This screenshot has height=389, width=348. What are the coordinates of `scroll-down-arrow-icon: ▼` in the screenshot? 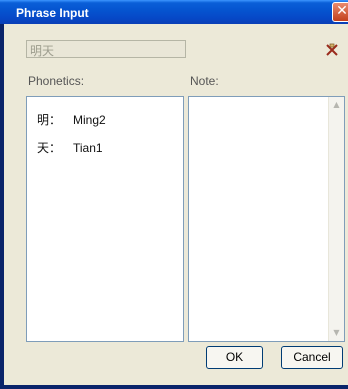 It's located at (336, 333).